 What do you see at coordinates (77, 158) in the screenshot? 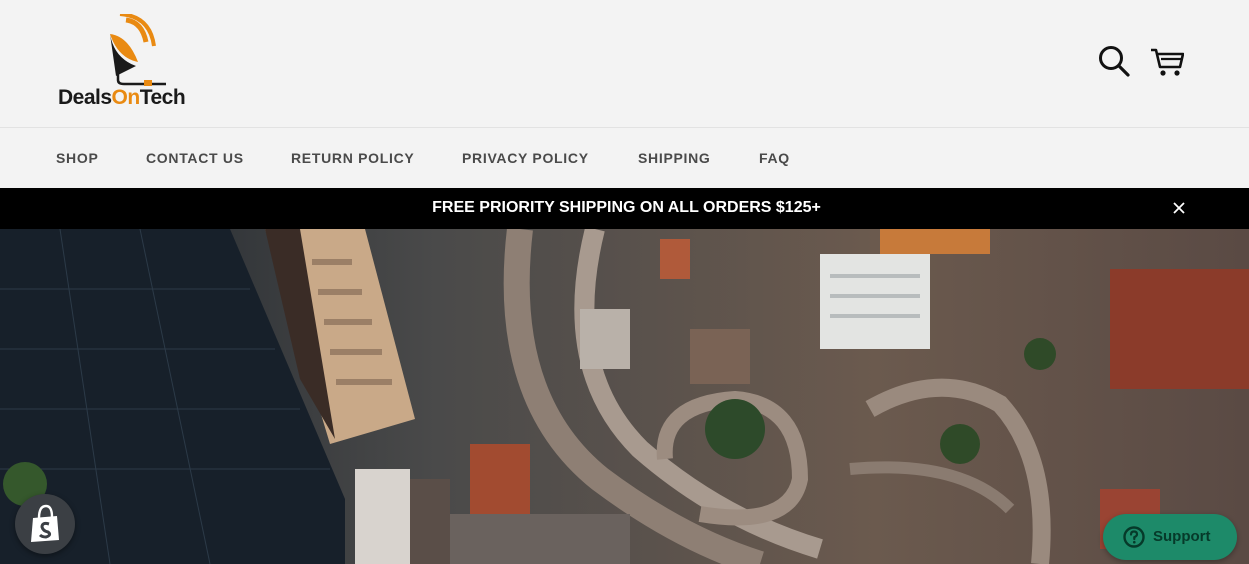
I see `nav-item-shop: SHOP` at bounding box center [77, 158].